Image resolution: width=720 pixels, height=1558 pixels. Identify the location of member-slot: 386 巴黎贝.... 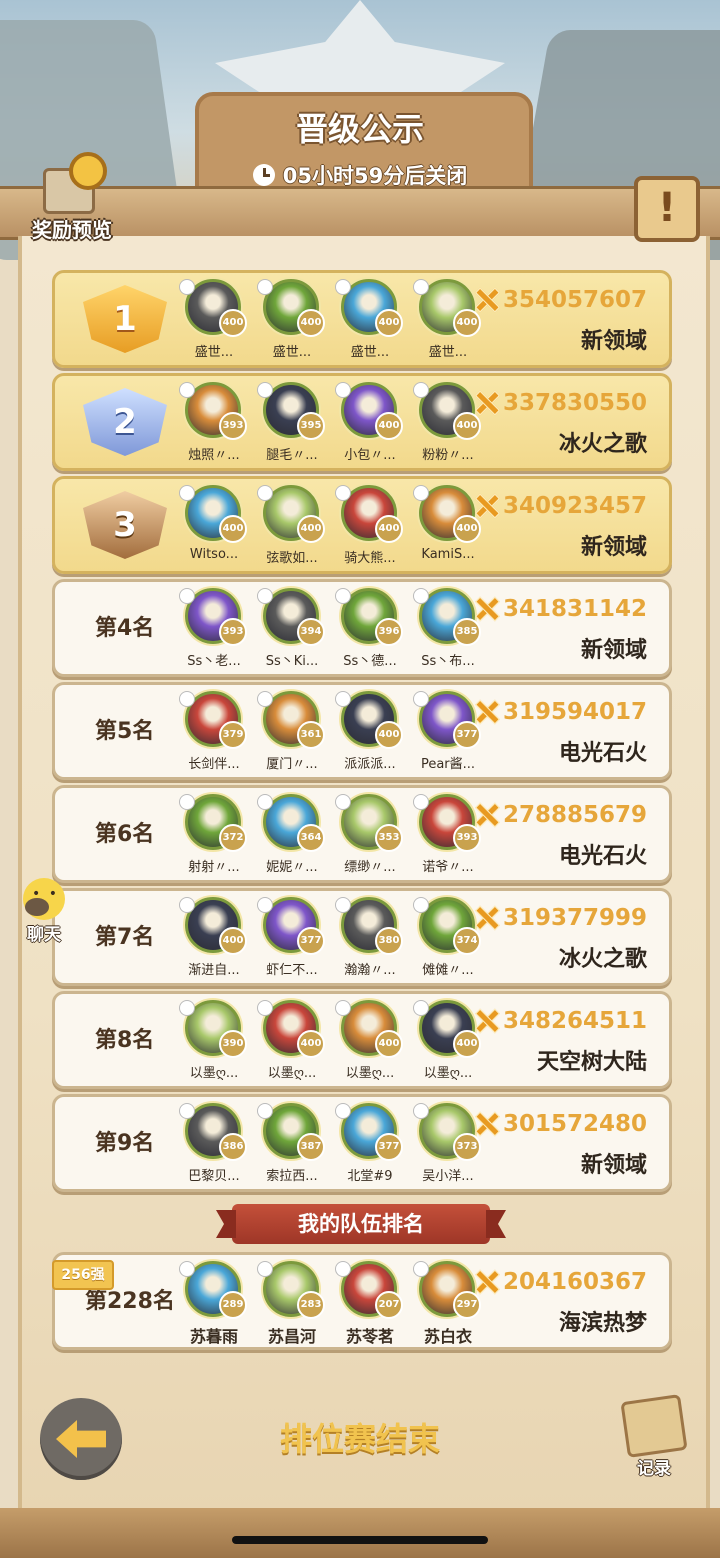
(217, 1145).